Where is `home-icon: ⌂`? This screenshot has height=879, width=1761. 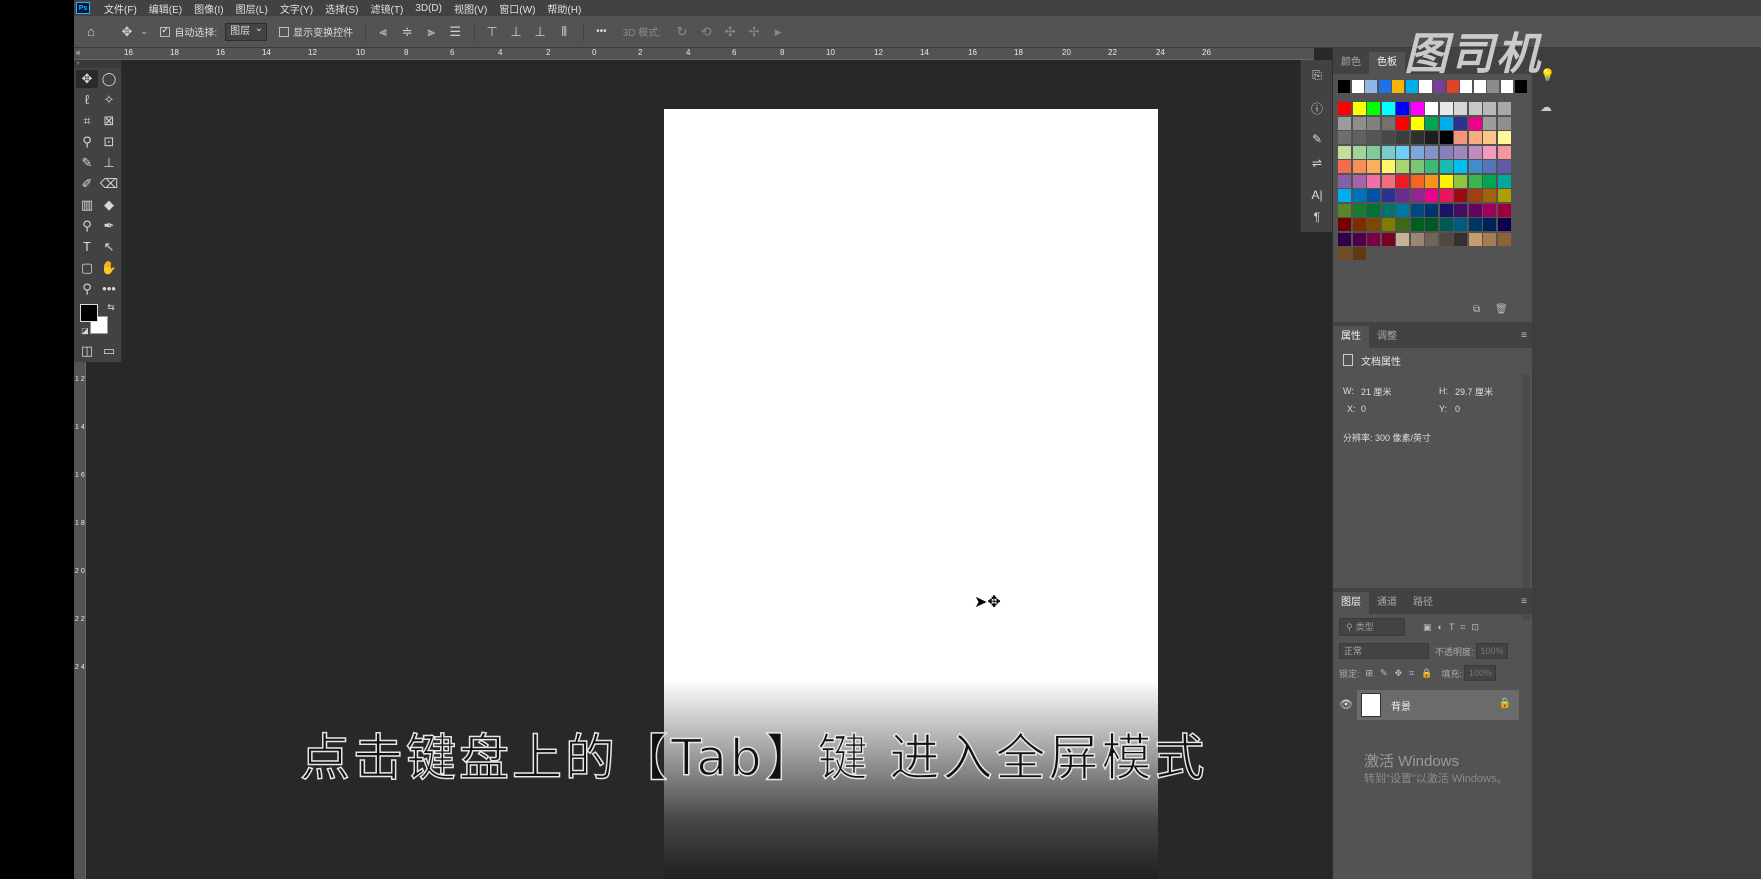
home-icon: ⌂ is located at coordinates (91, 31).